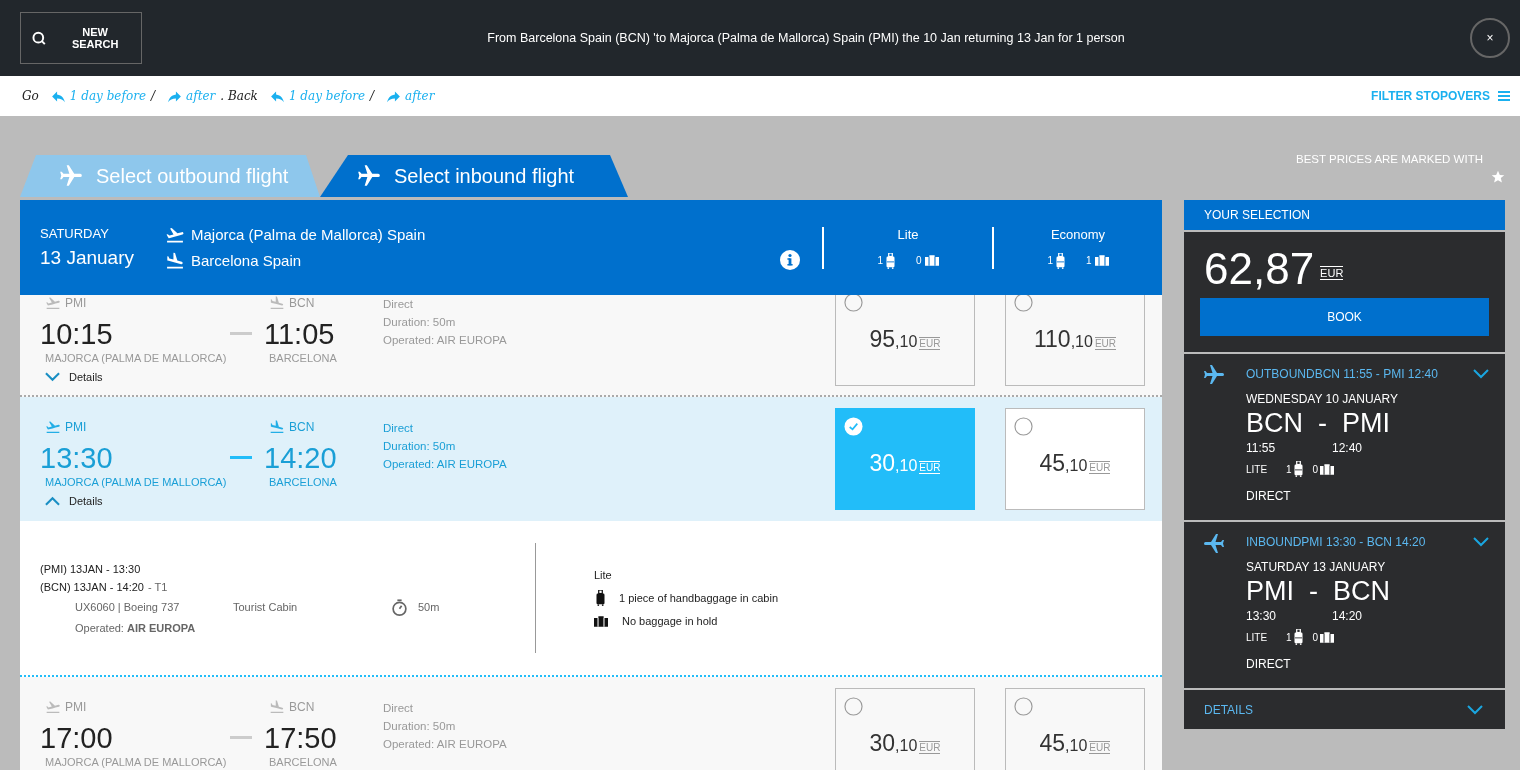  I want to click on price-option: 110,10EUR, so click(1075, 340).